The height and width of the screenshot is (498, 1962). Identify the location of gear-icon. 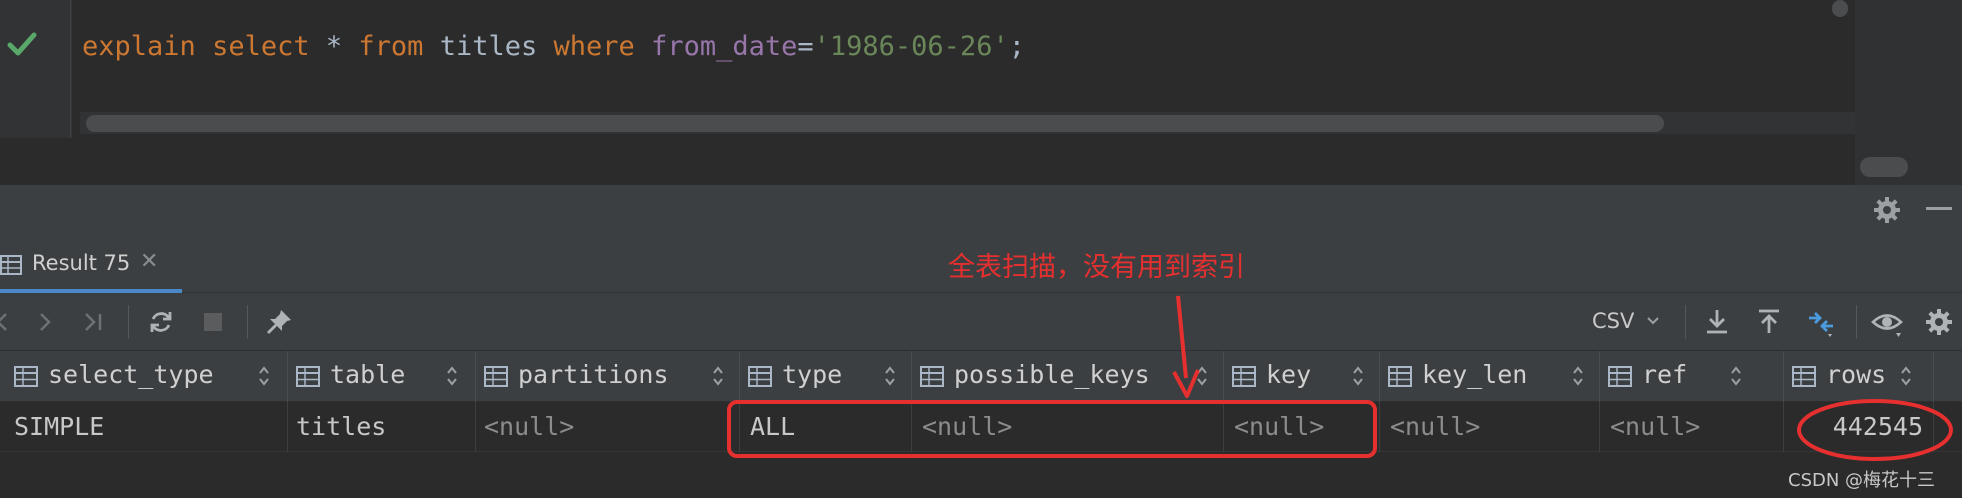
(1887, 210).